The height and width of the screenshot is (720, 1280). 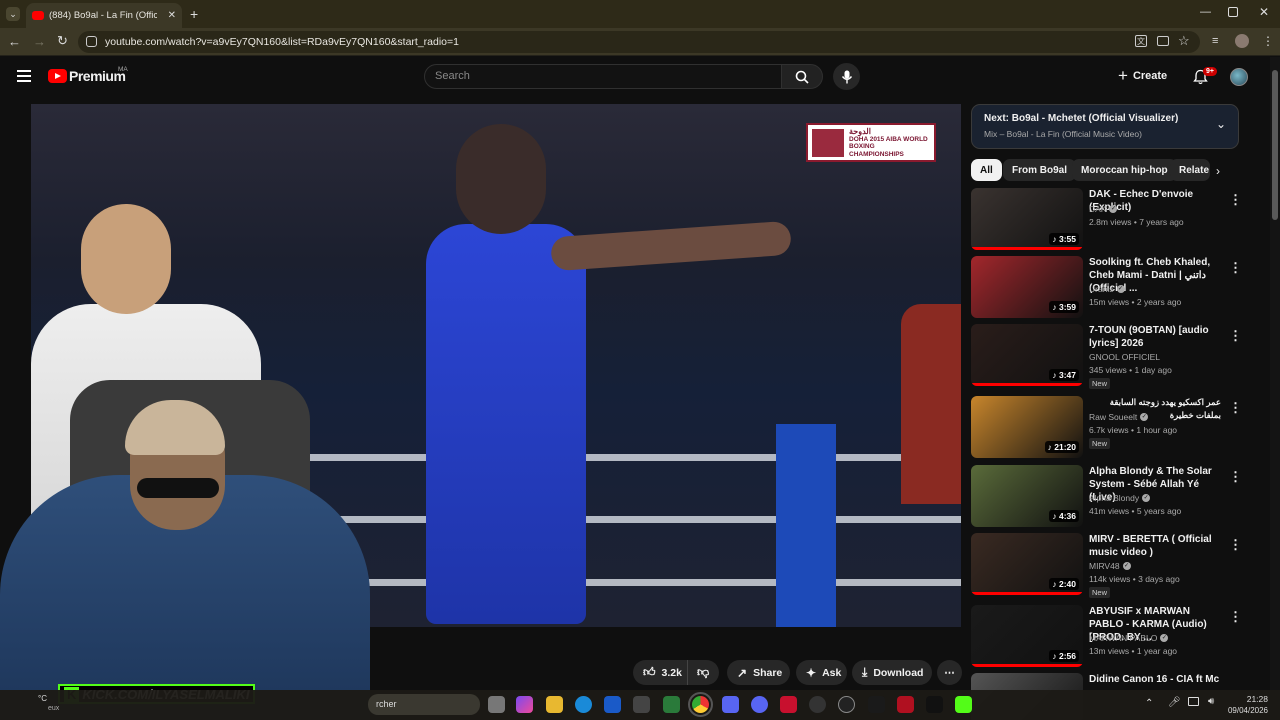 I want to click on taskbar-time: 21:28, so click(x=1247, y=699).